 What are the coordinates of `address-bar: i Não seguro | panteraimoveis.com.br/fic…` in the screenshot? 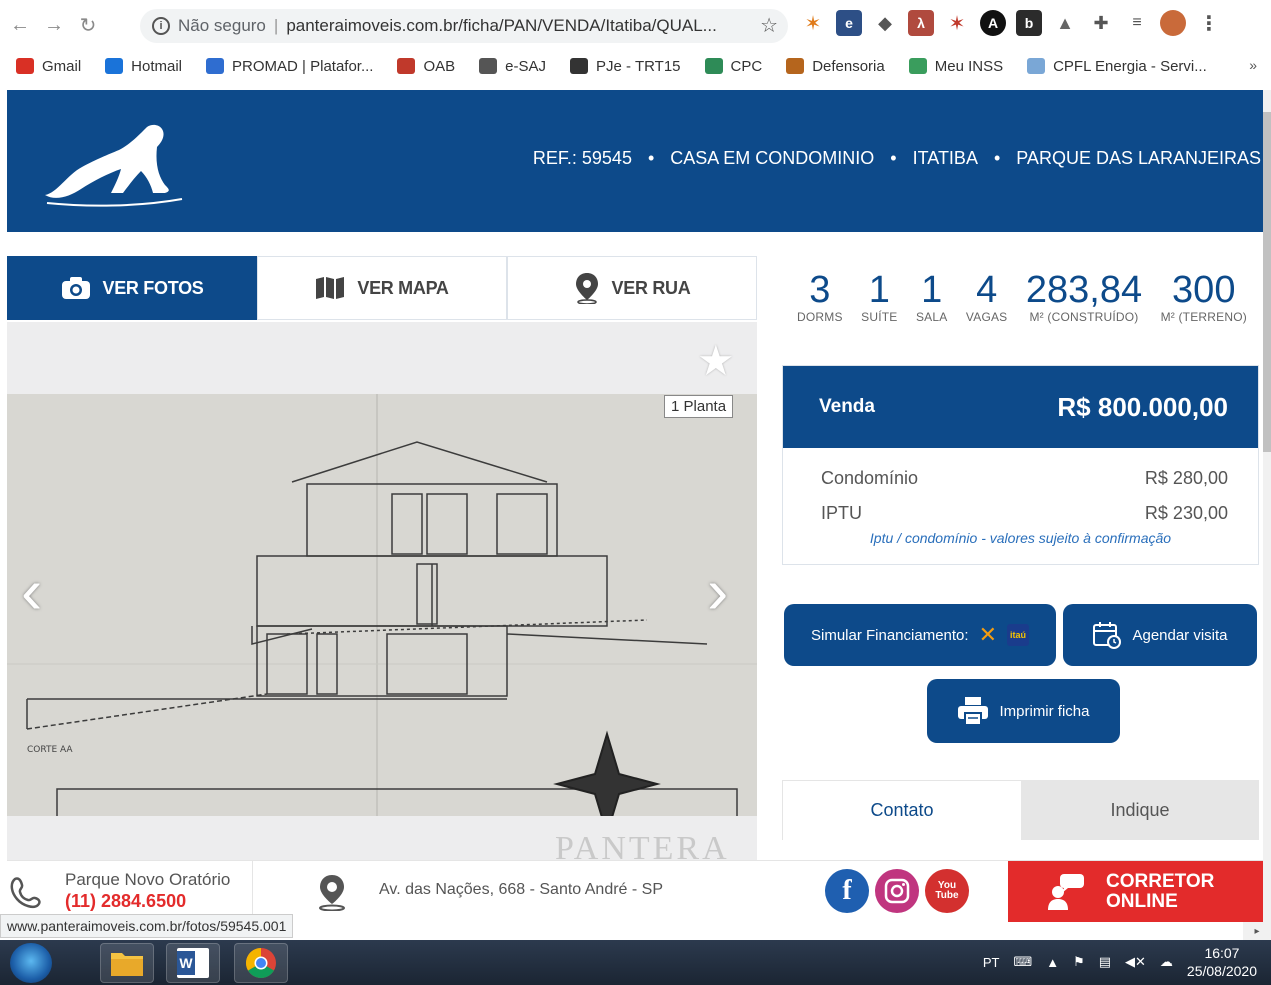 It's located at (464, 26).